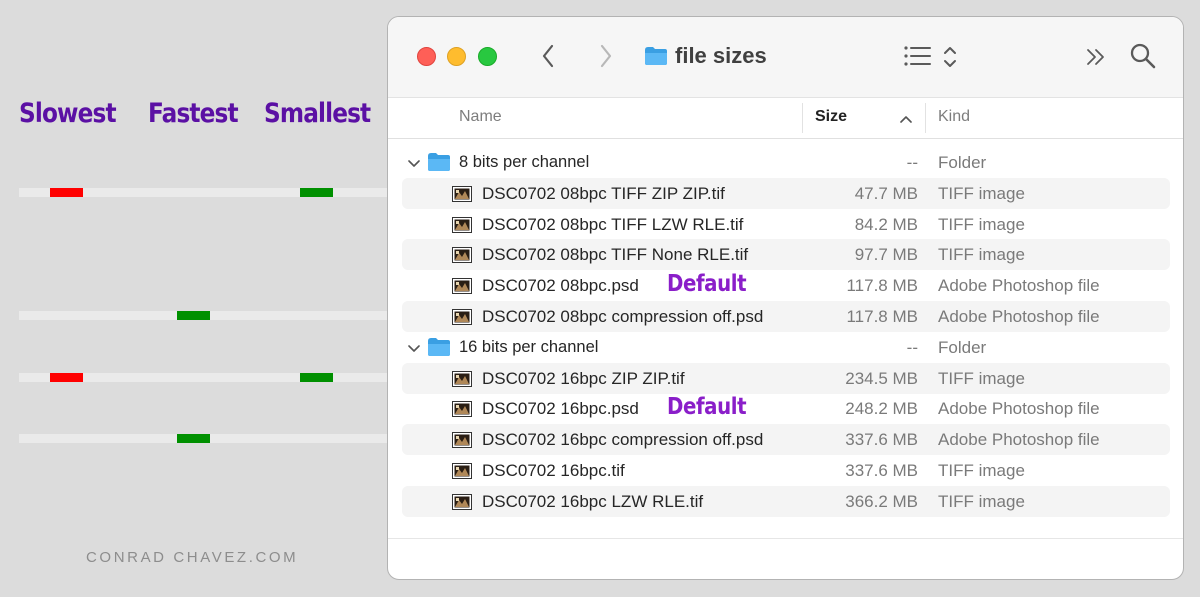  Describe the element at coordinates (906, 119) in the screenshot. I see `sort-ascending-icon` at that location.